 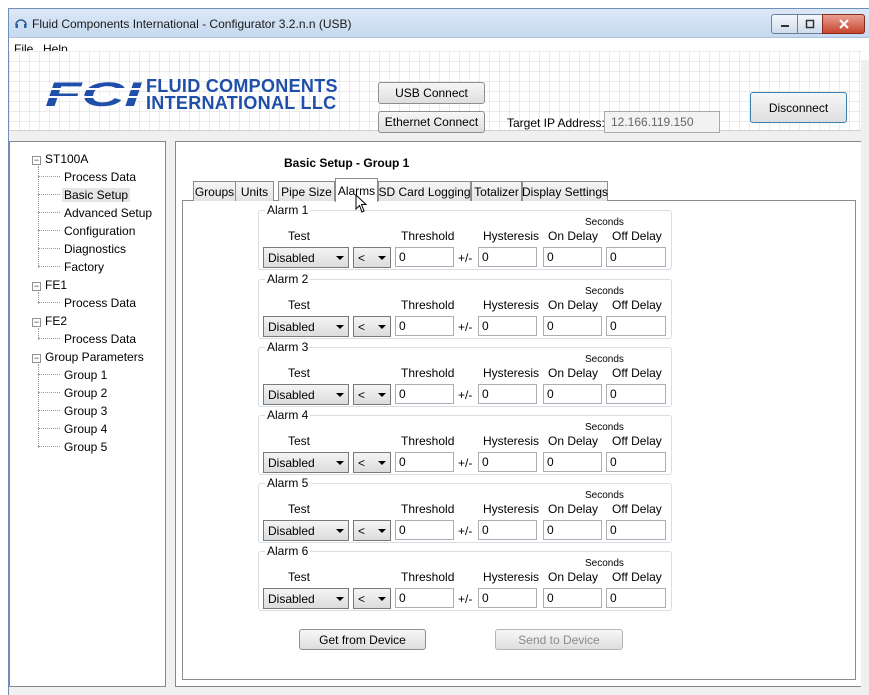 I want to click on alarm-group-title: Alarm 1, so click(x=288, y=210).